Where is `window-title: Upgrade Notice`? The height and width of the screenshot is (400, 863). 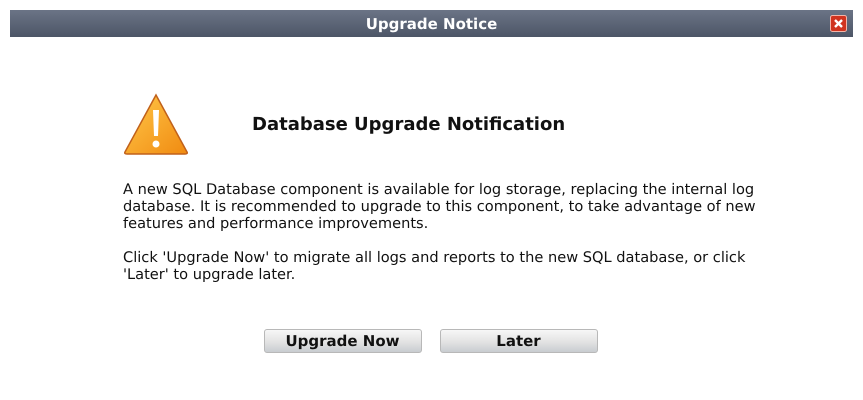
window-title: Upgrade Notice is located at coordinates (432, 23).